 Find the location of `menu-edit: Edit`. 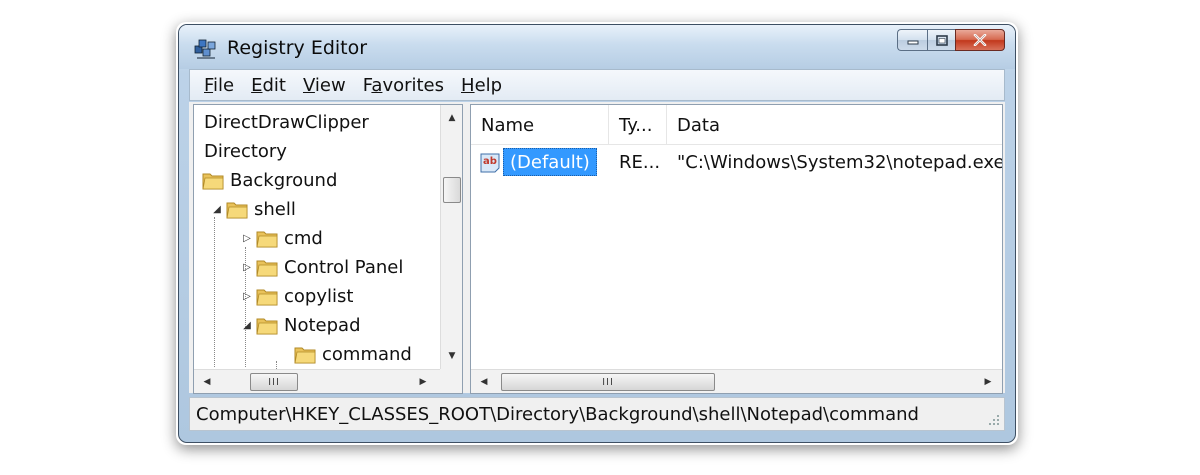

menu-edit: Edit is located at coordinates (268, 85).